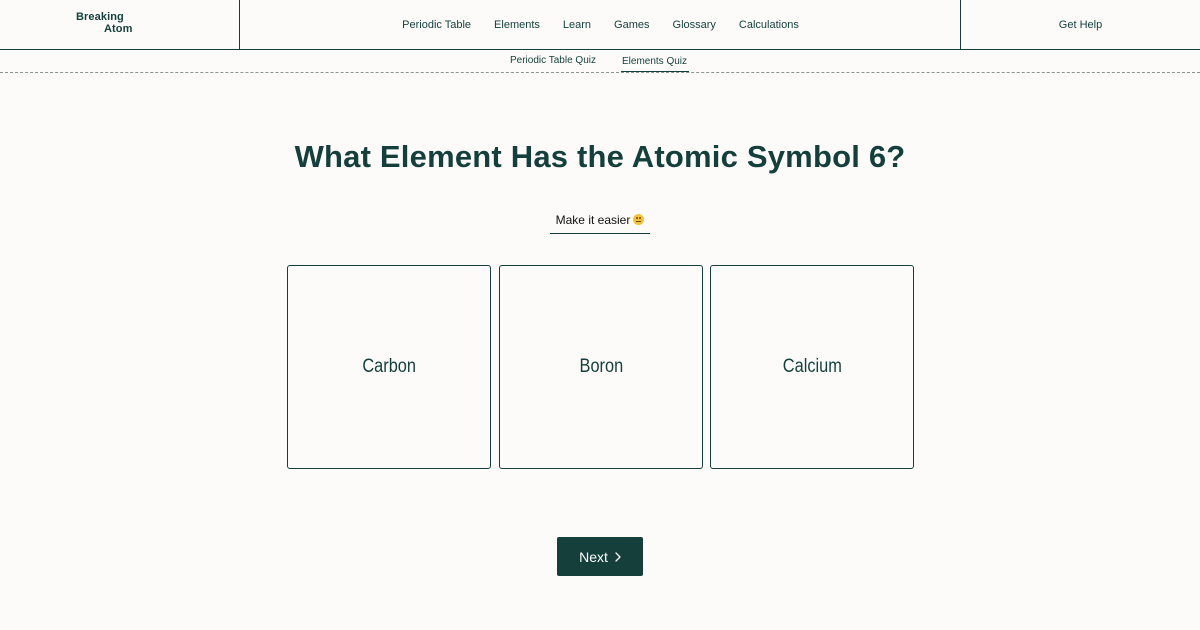  I want to click on logo-text-atom: Atom, so click(118, 29).